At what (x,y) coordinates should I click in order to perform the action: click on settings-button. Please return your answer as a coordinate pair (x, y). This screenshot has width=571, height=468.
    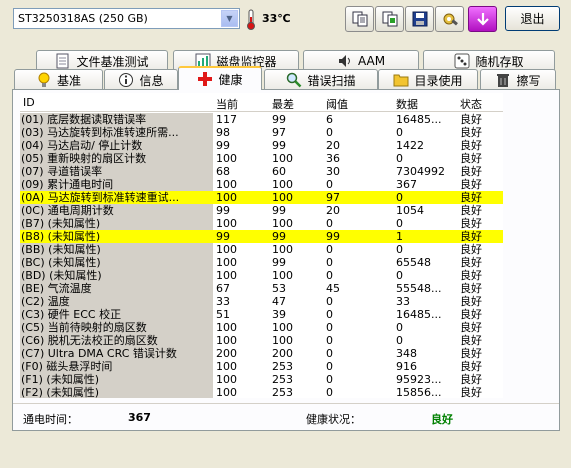
    Looking at the image, I should click on (449, 19).